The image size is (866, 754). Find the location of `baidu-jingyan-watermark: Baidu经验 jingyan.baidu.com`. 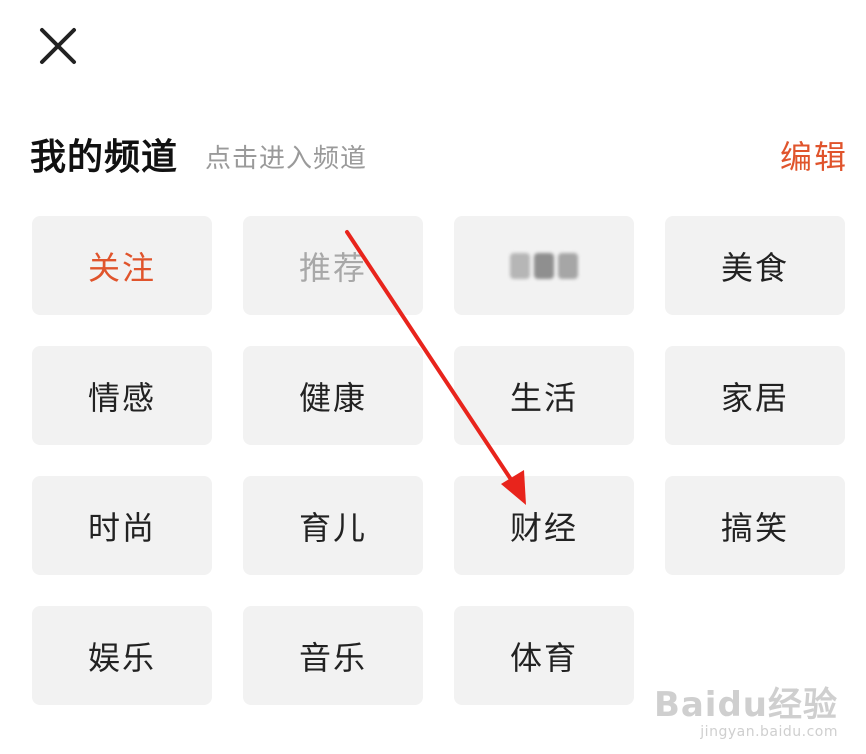

baidu-jingyan-watermark: Baidu经验 jingyan.baidu.com is located at coordinates (746, 708).